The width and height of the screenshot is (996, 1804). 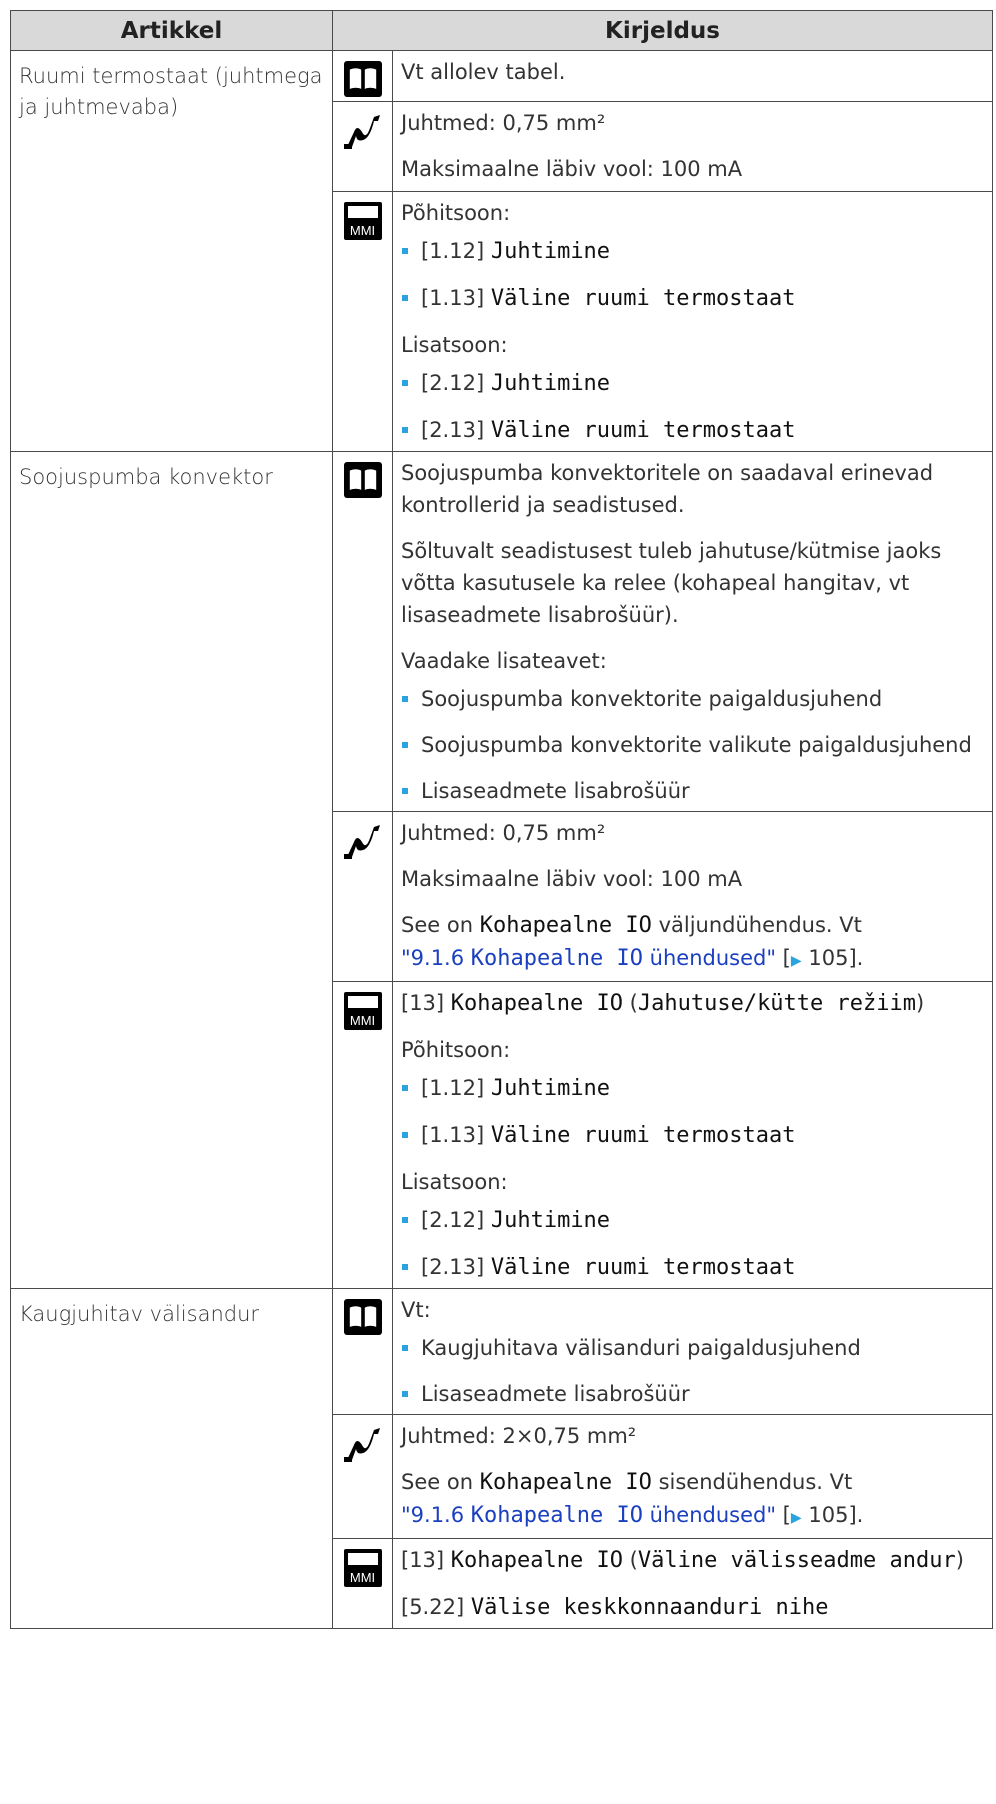 What do you see at coordinates (615, 1607) in the screenshot?
I see `desc-text: [5.22] Välise keskkonnaanduri nihe` at bounding box center [615, 1607].